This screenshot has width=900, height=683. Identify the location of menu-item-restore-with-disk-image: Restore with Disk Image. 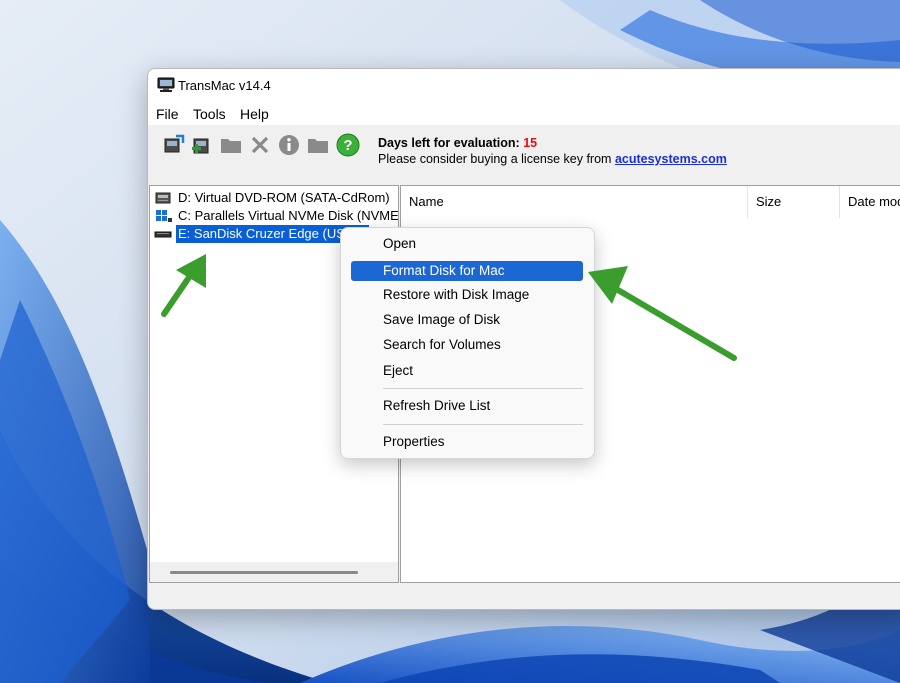
(467, 295).